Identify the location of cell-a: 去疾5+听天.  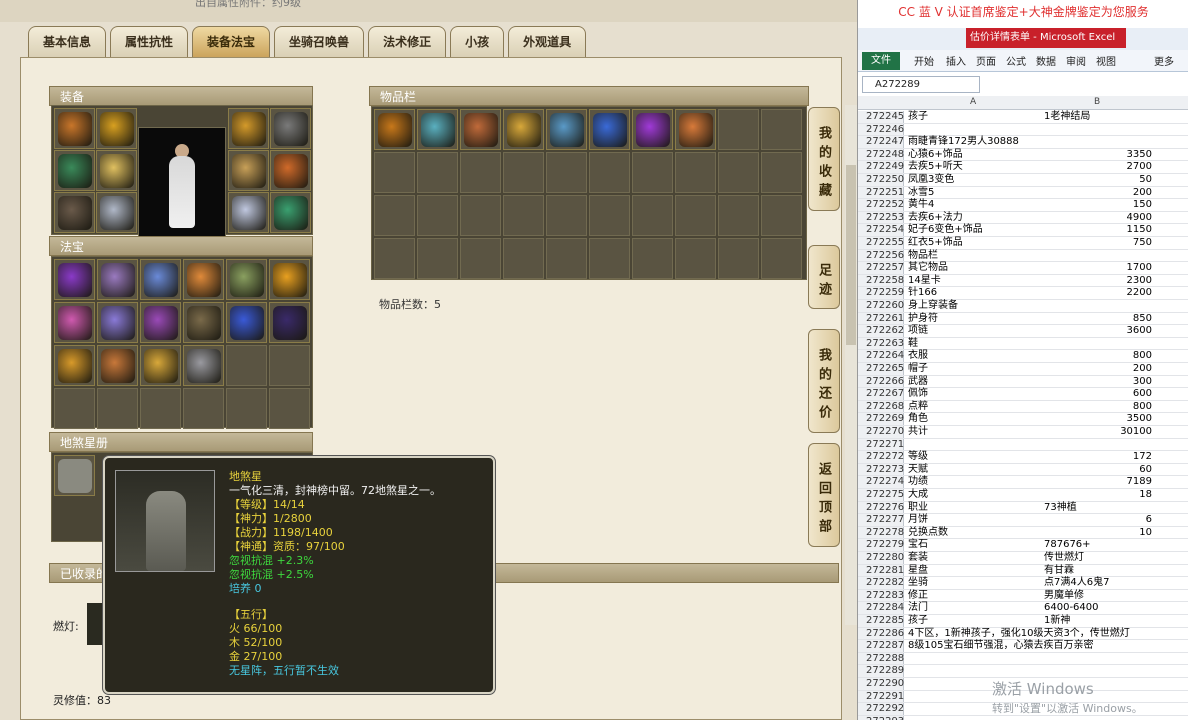
(977, 167).